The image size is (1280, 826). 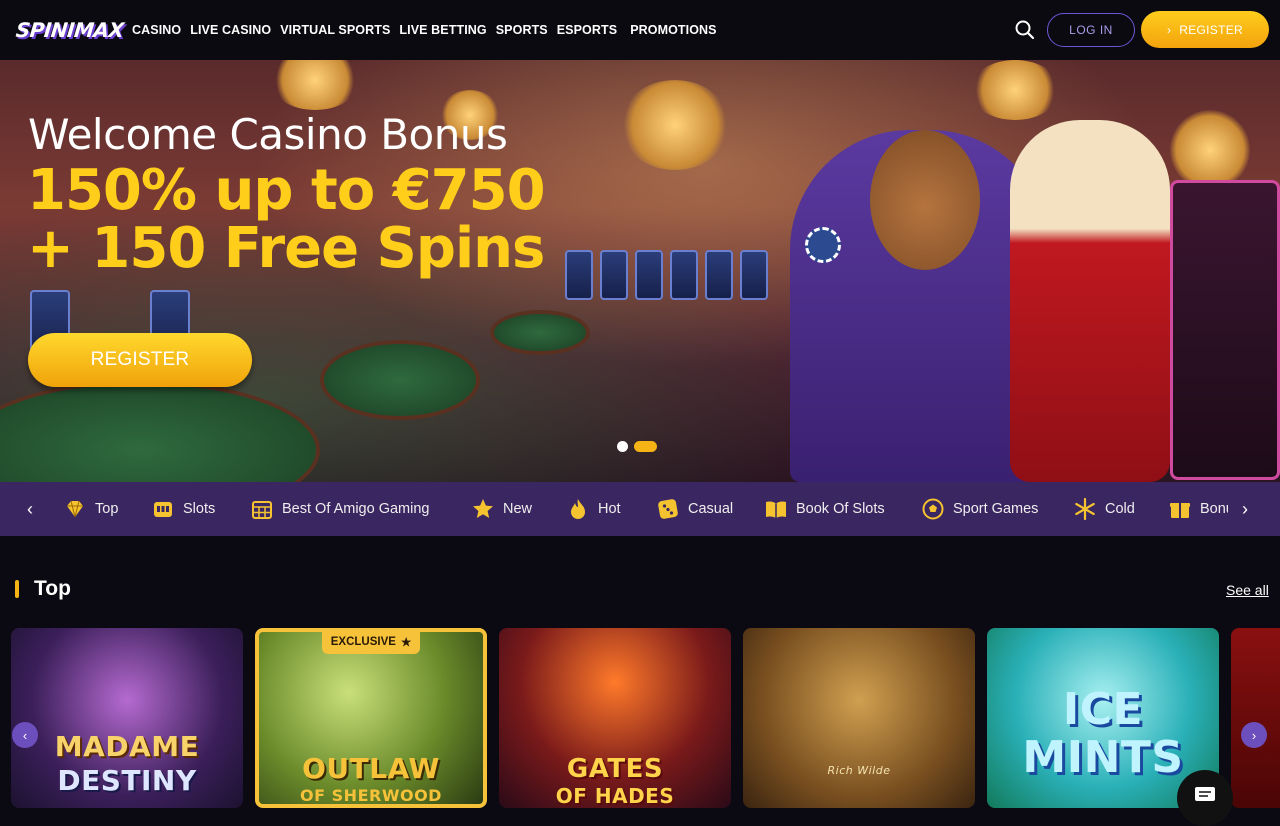 What do you see at coordinates (163, 509) in the screenshot?
I see `slot-machine-icon` at bounding box center [163, 509].